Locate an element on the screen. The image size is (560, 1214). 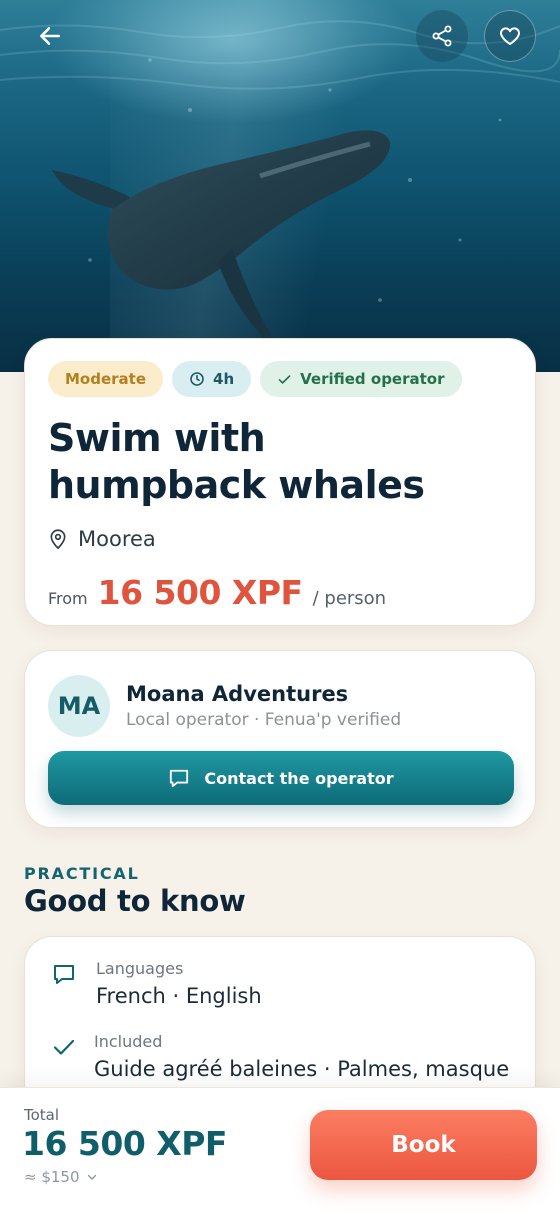
activity-title: Swim with humpback whales is located at coordinates (236, 461).